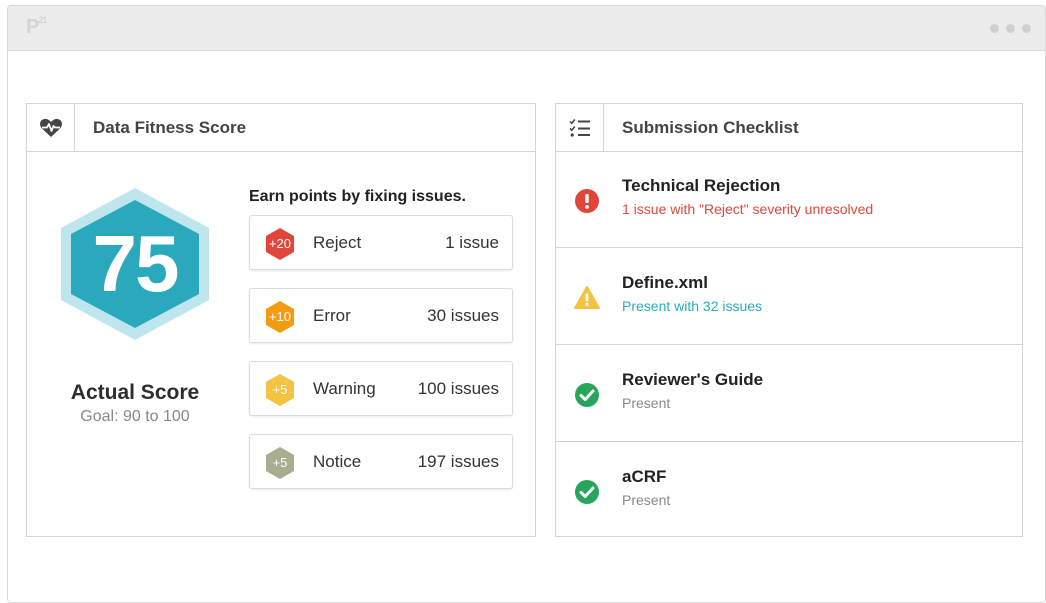 The height and width of the screenshot is (603, 1046). Describe the element at coordinates (332, 315) in the screenshot. I see `issue-label: Error` at that location.